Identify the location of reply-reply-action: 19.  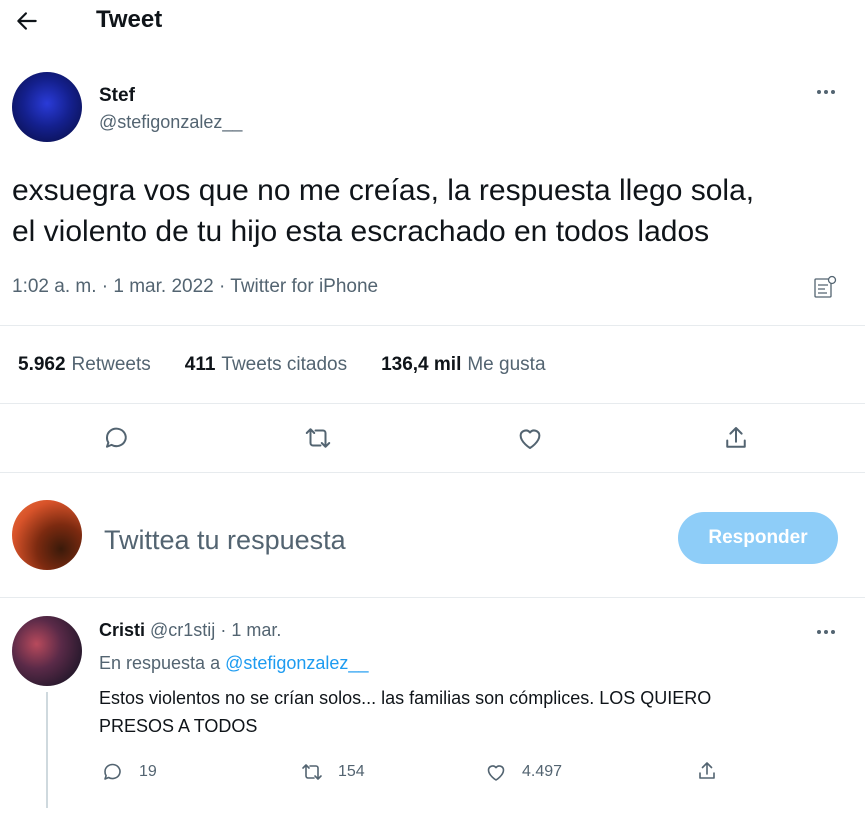
(129, 772).